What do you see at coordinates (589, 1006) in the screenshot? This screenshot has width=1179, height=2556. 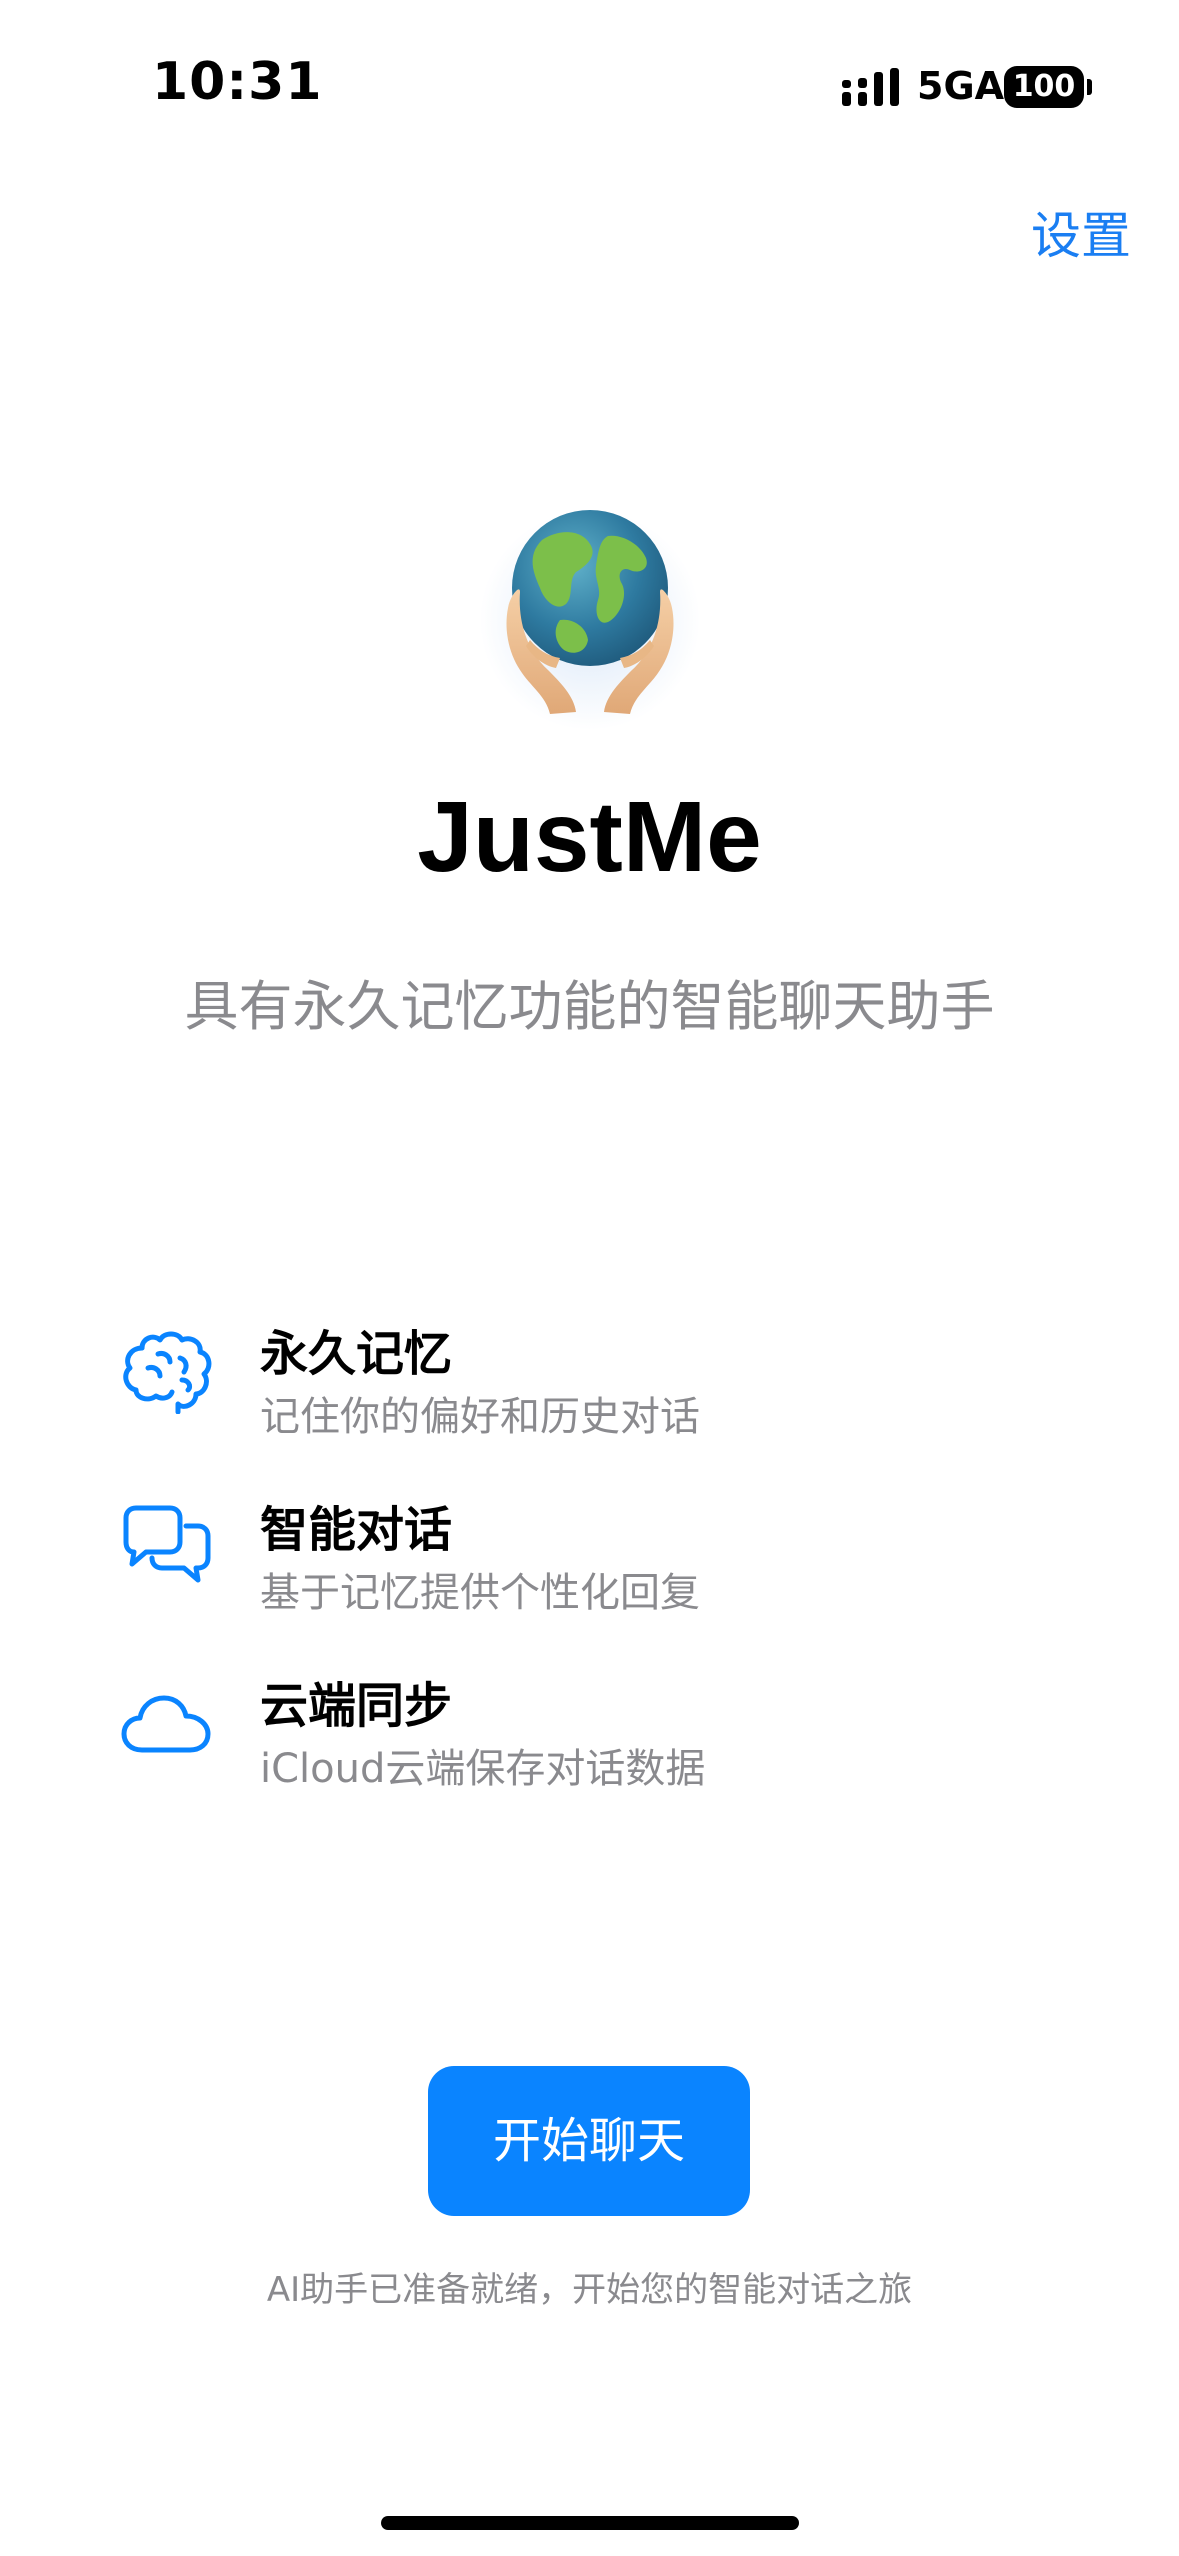 I see `app-subtitle: 具有永久记忆功能的智能聊天助手` at bounding box center [589, 1006].